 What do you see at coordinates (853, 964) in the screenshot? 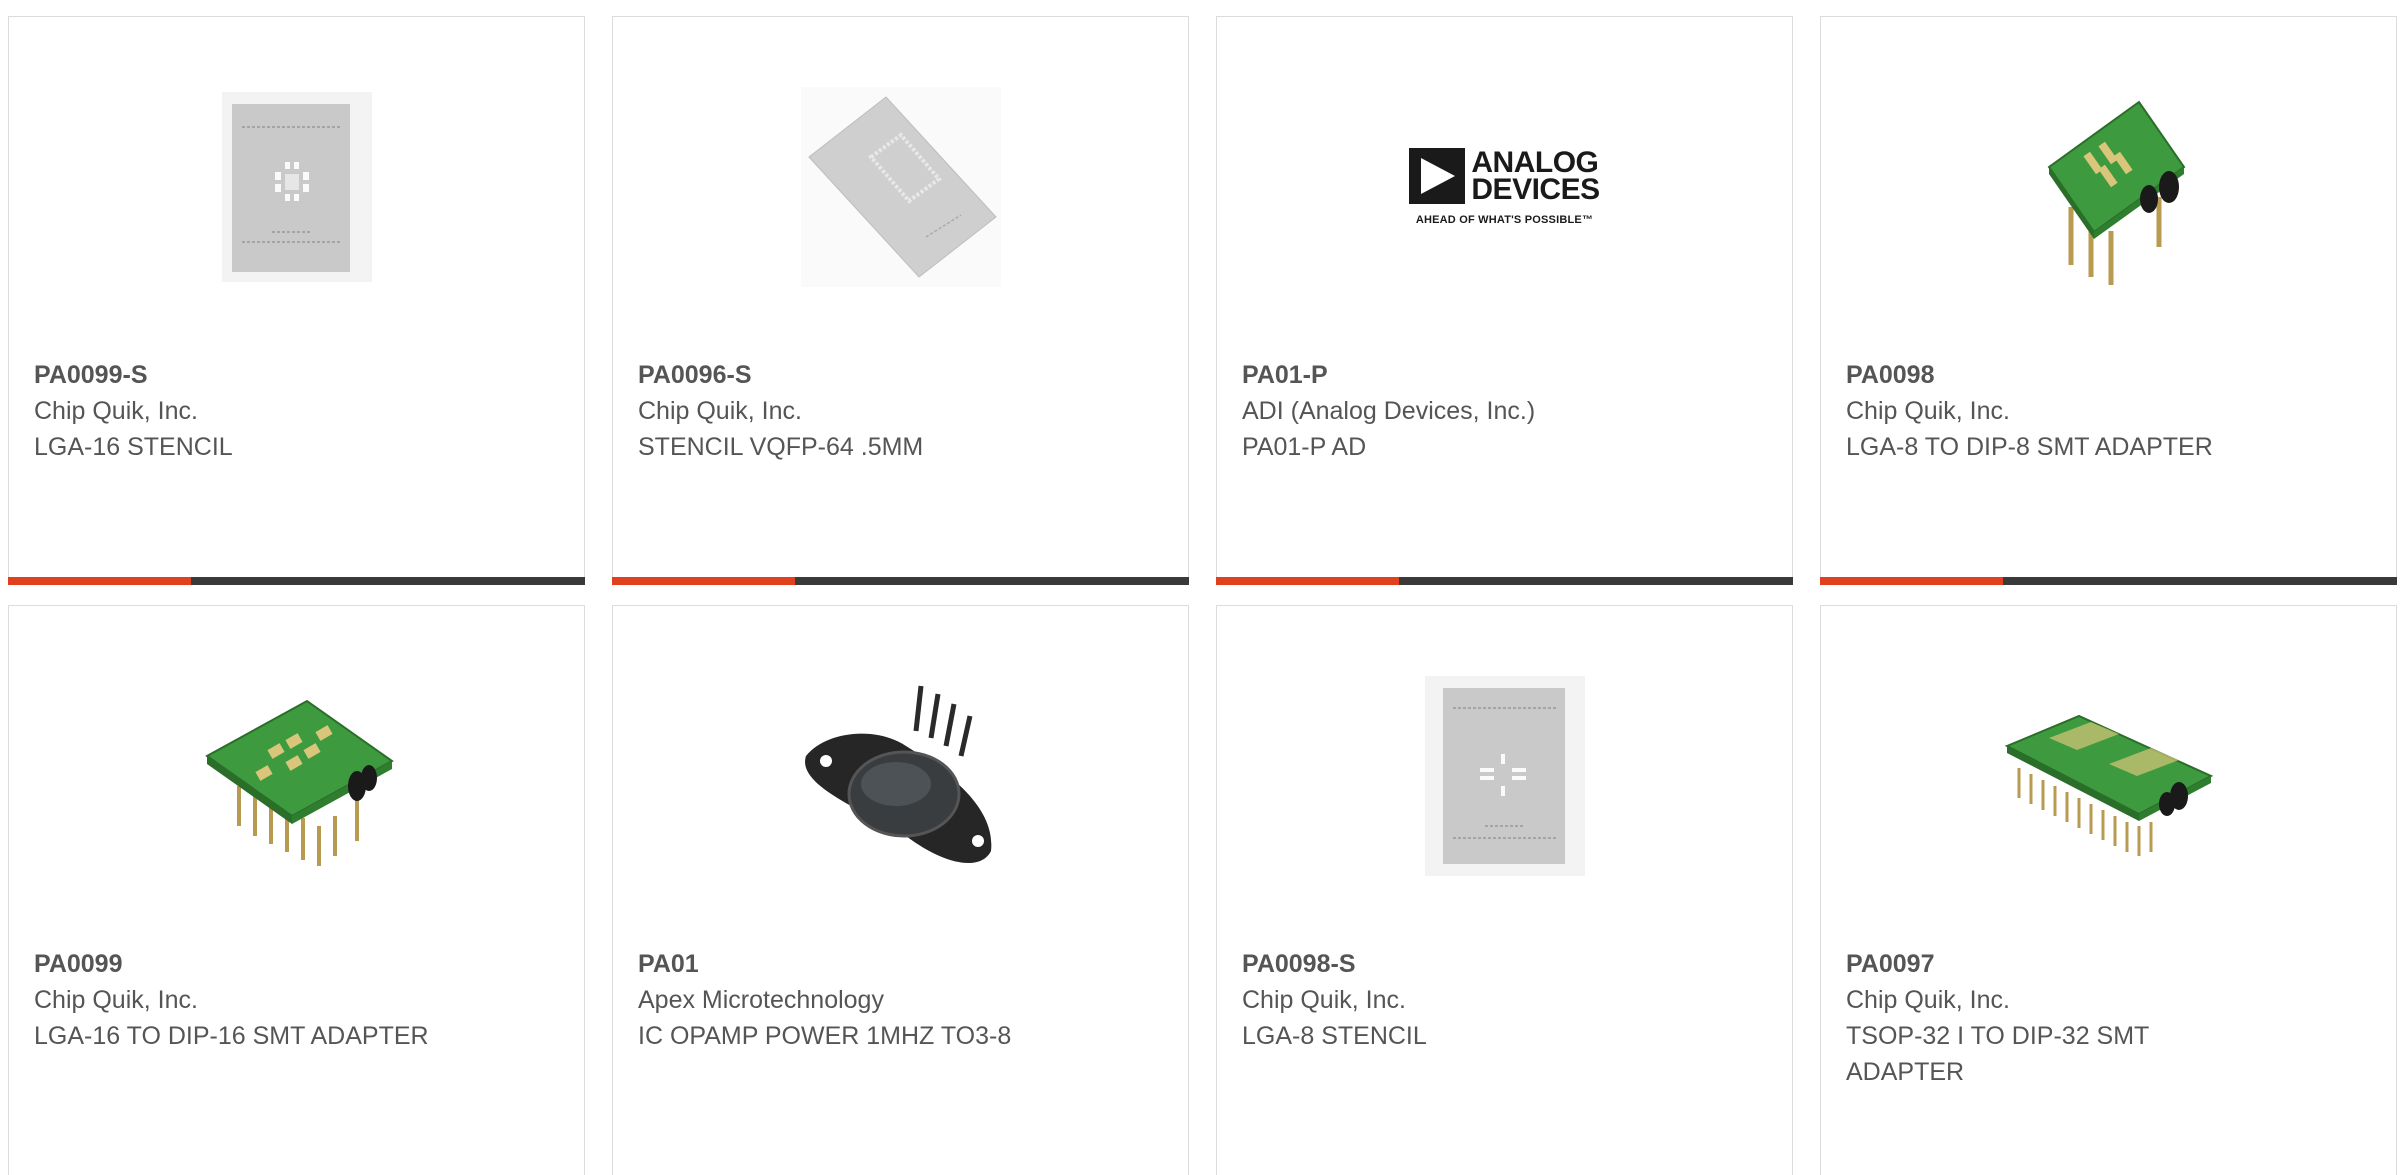
I see `part-number: PA01` at bounding box center [853, 964].